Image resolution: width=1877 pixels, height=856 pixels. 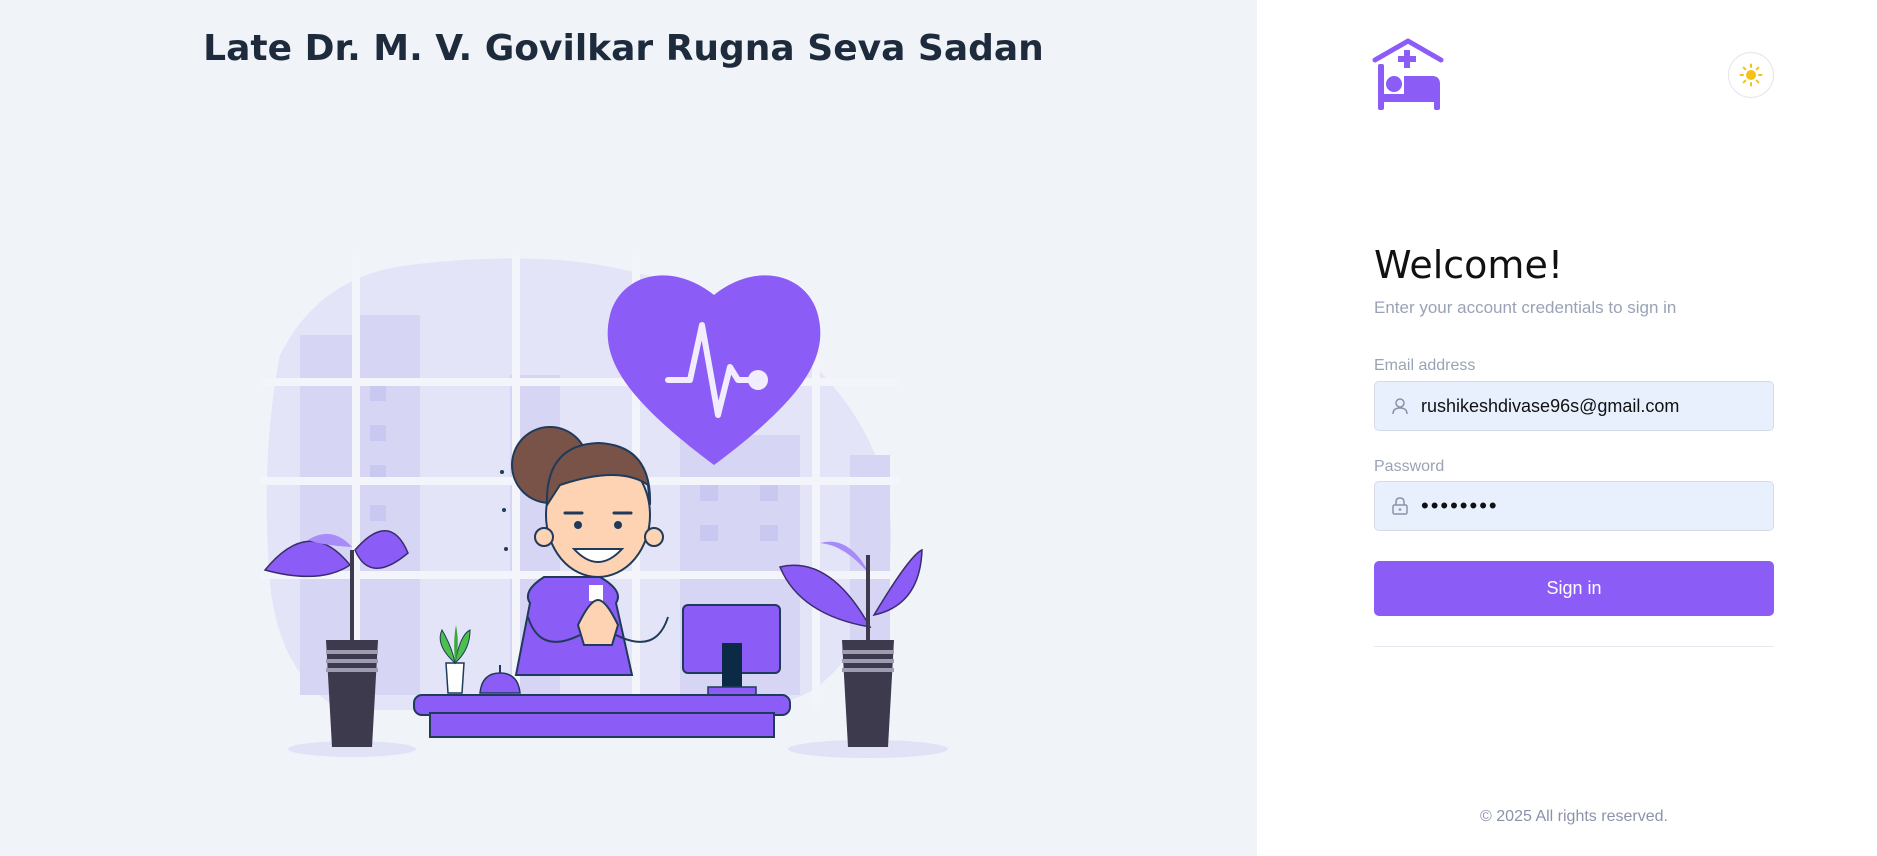 I want to click on sun-icon, so click(x=1751, y=75).